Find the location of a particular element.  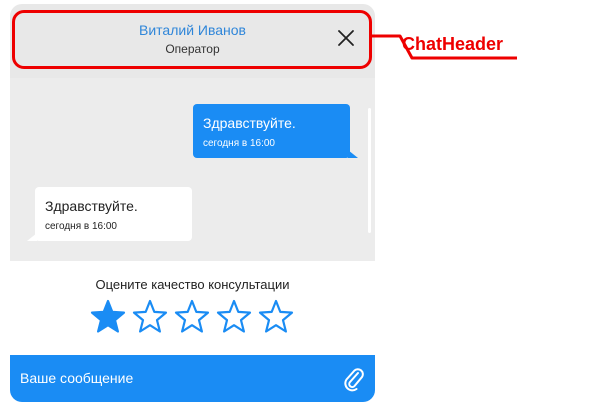

star-rating is located at coordinates (195, 317).